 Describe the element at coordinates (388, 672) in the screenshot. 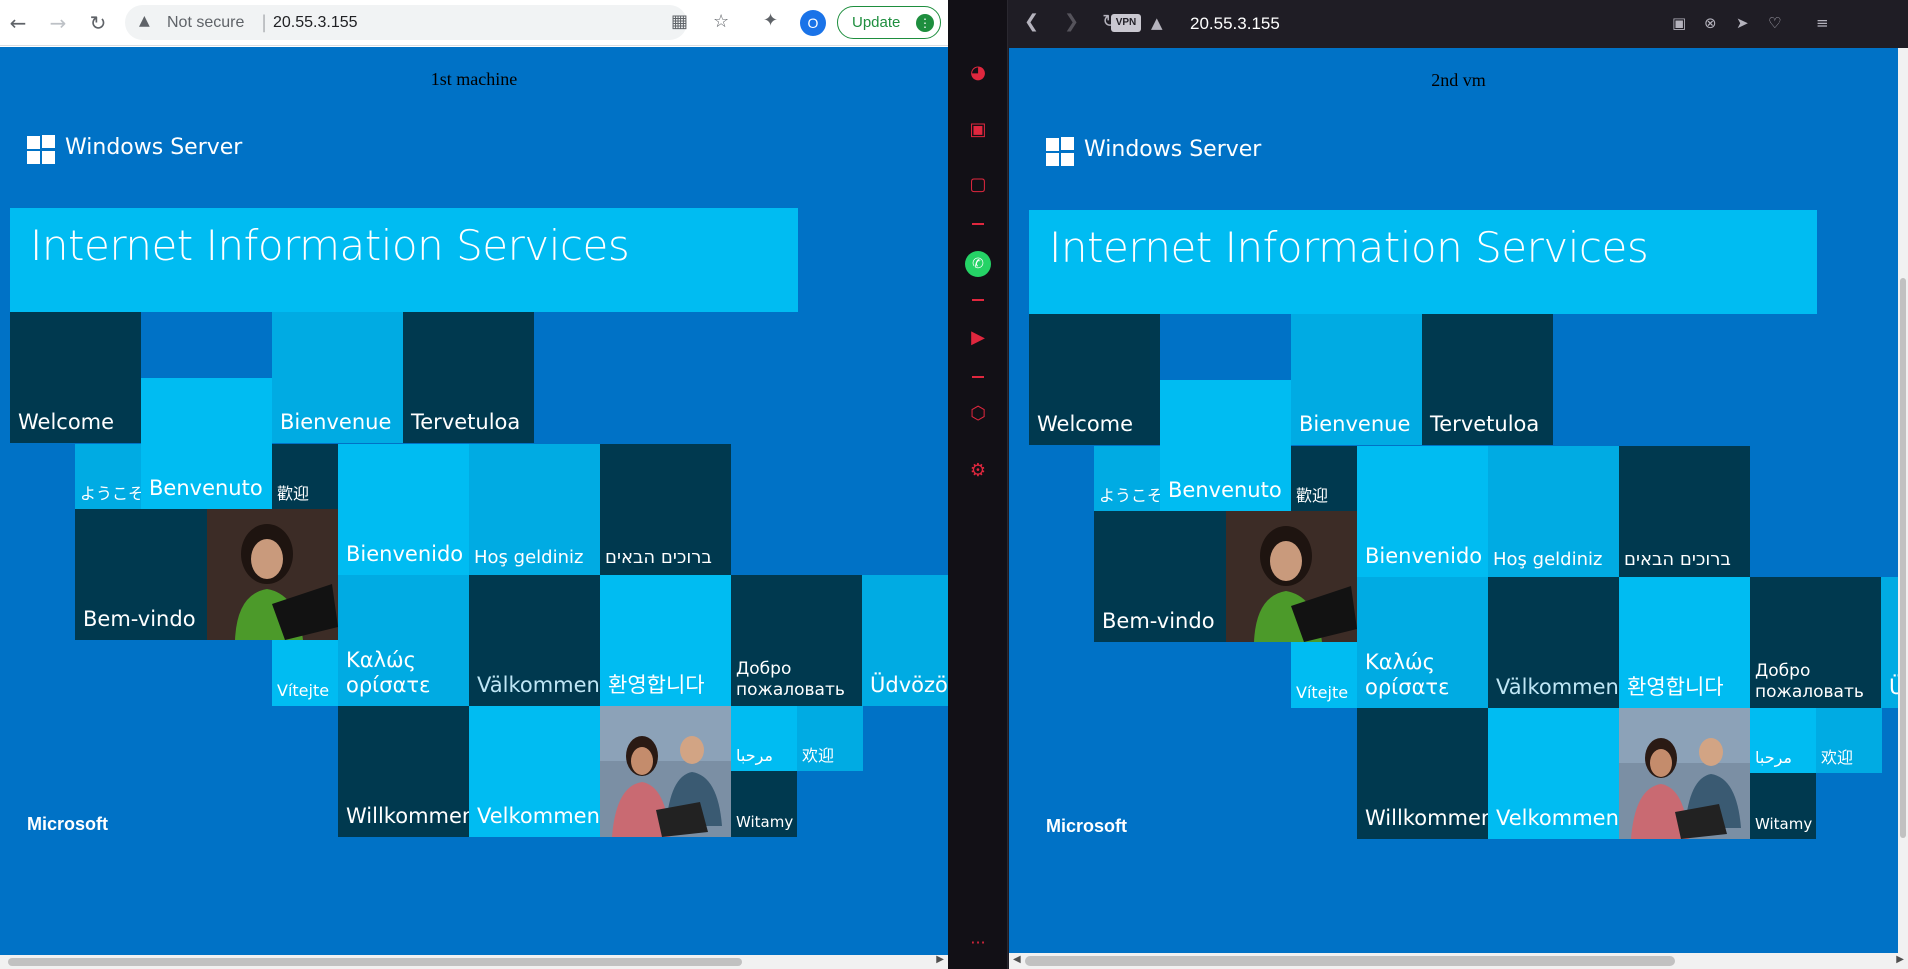

I see `tile-label: Καλώς ορίσατε` at that location.